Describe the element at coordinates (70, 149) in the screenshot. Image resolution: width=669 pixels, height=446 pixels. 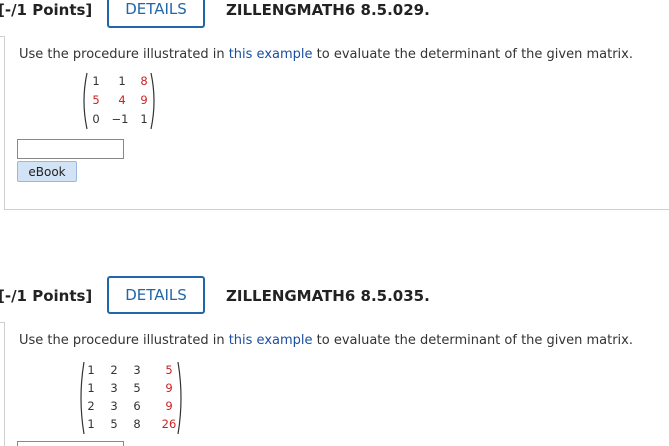
I see `answer-input` at that location.